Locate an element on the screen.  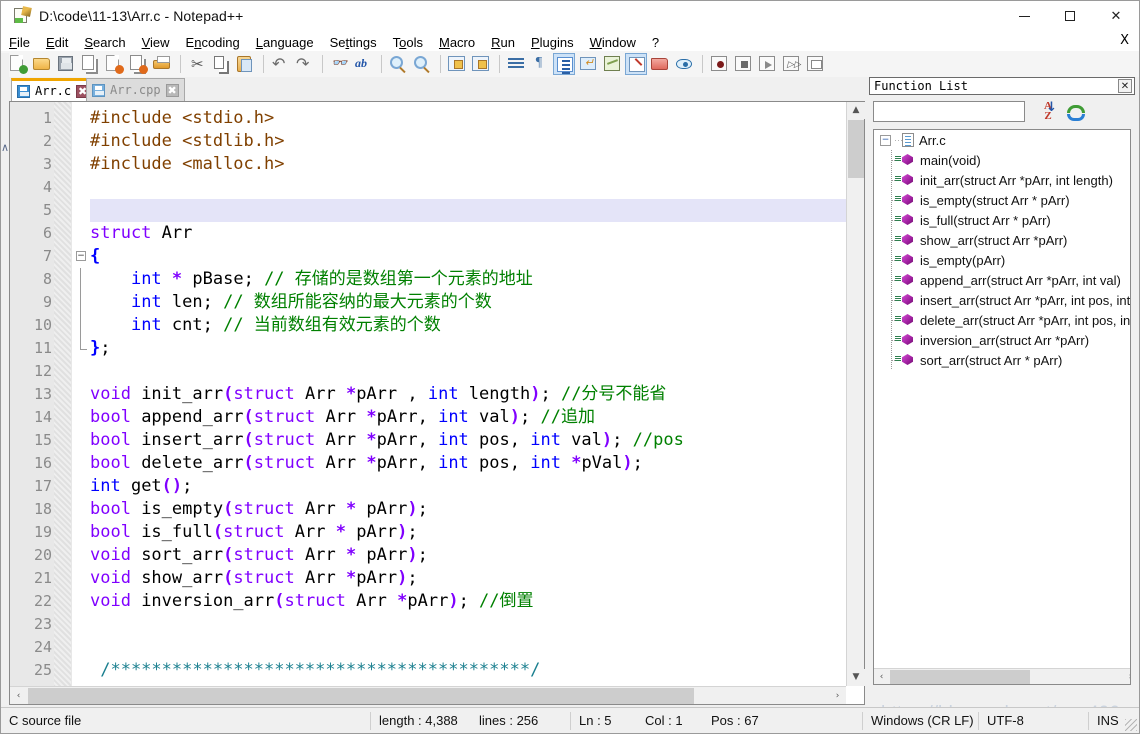
close-document-button: X is located at coordinates (1124, 40).